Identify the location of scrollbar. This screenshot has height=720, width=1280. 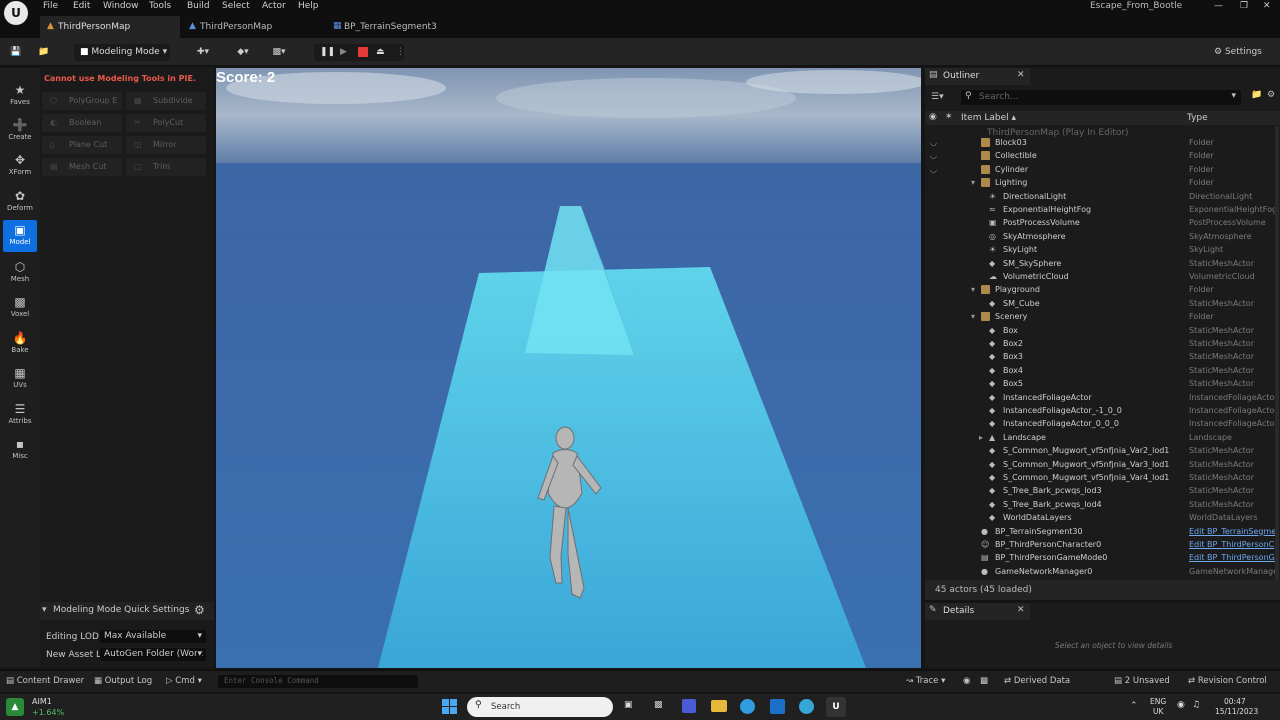
(1277, 353).